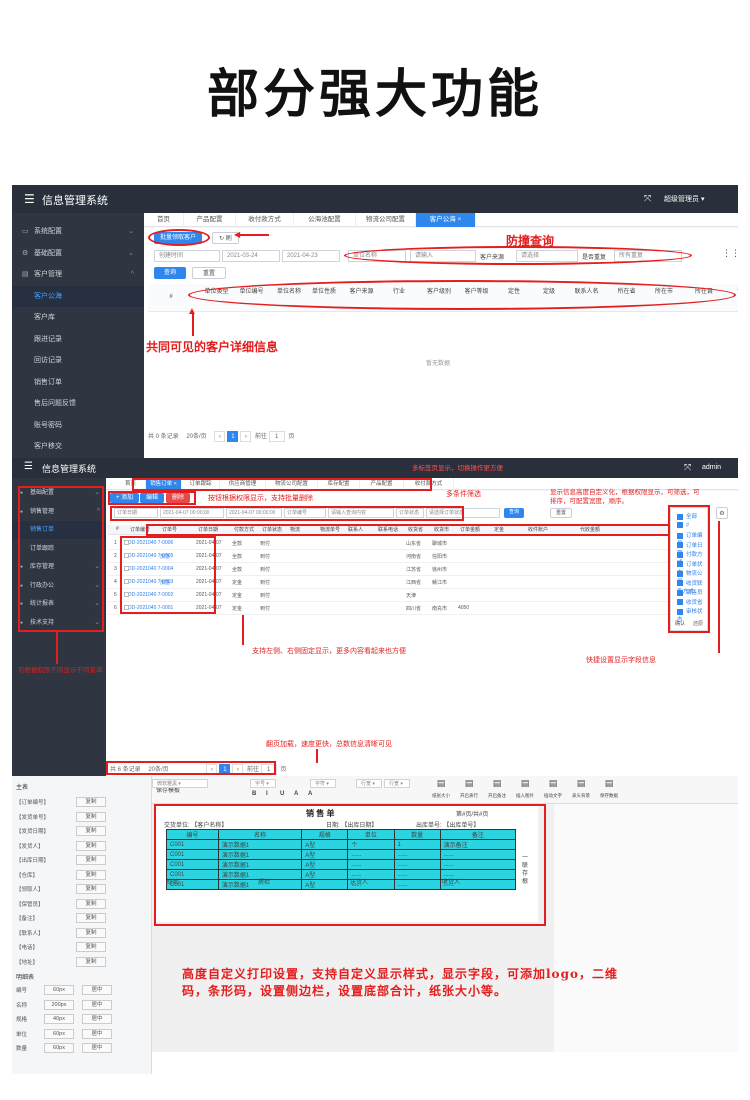  Describe the element at coordinates (438, 364) in the screenshot. I see `empty-text: 暂无数据` at that location.